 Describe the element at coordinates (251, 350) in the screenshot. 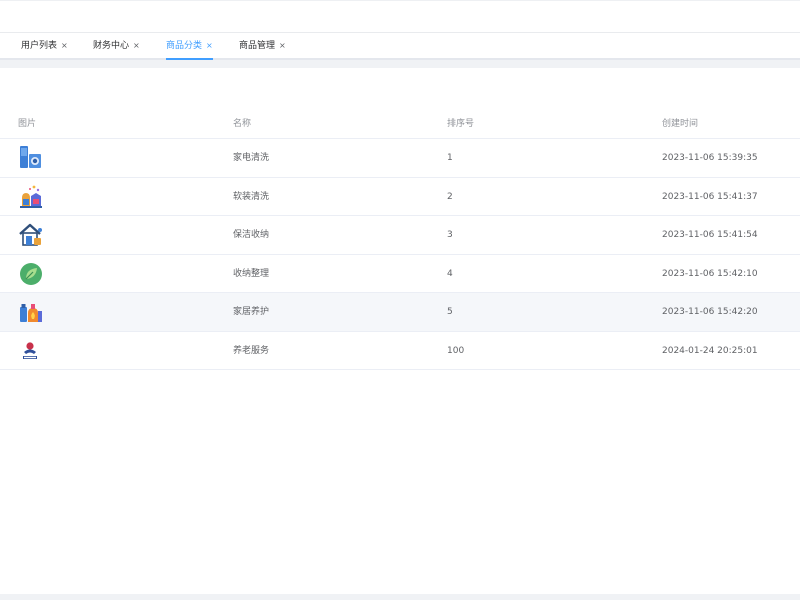

I see `category-name: 养老服务` at that location.